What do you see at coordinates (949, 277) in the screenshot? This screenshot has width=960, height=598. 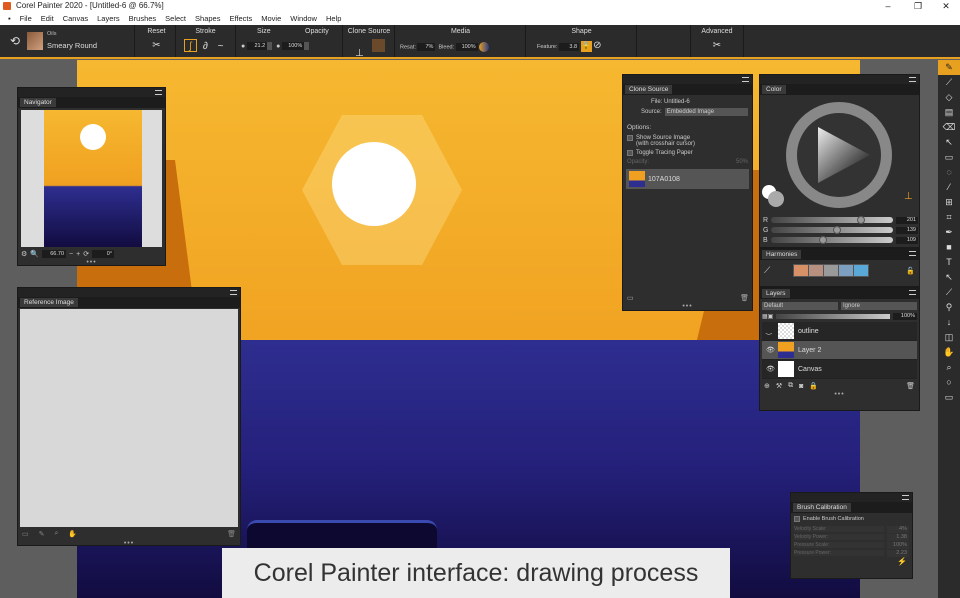 I see `shape-selection-icon: ↖` at bounding box center [949, 277].